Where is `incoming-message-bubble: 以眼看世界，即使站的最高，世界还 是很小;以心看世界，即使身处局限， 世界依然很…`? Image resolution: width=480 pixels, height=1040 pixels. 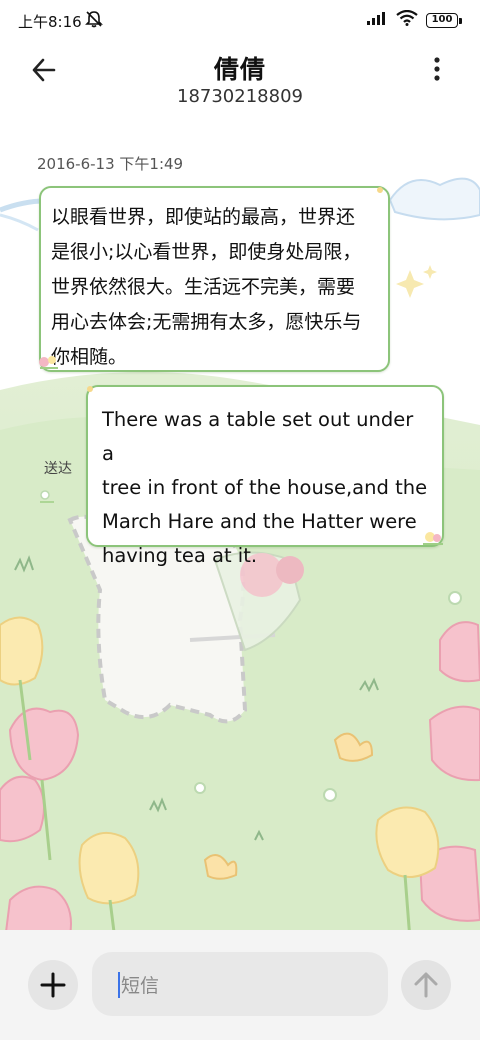
incoming-message-bubble: 以眼看世界，即使站的最高，世界还 是很小;以心看世界，即使身处局限， 世界依然很… is located at coordinates (214, 279).